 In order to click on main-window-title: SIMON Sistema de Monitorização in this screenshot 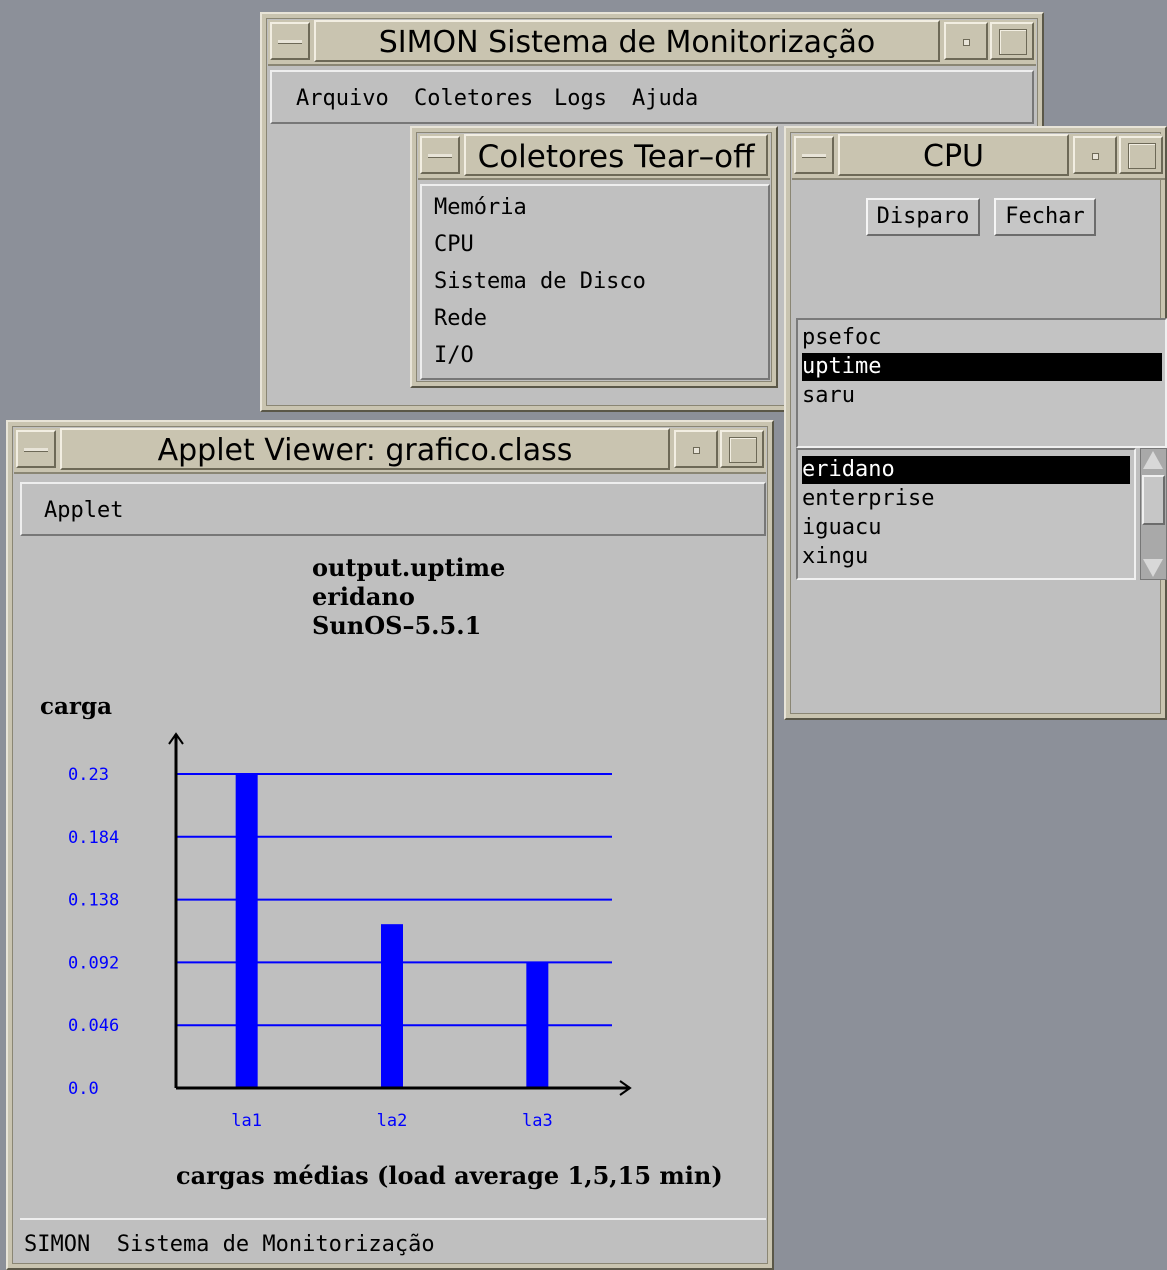, I will do `click(627, 41)`.